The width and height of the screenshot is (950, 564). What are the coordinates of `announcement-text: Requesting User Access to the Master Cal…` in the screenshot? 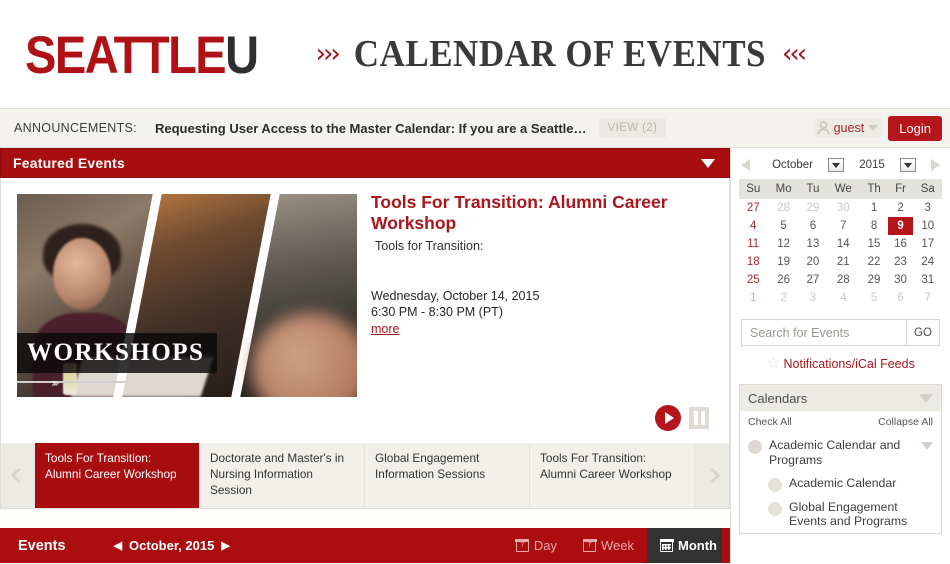 It's located at (371, 128).